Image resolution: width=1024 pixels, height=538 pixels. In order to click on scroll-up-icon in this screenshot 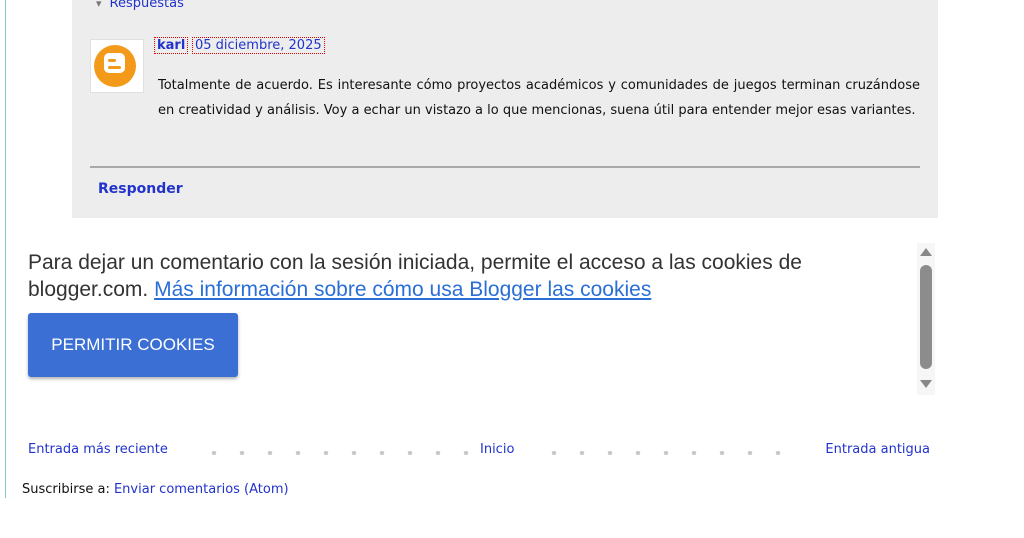, I will do `click(926, 252)`.